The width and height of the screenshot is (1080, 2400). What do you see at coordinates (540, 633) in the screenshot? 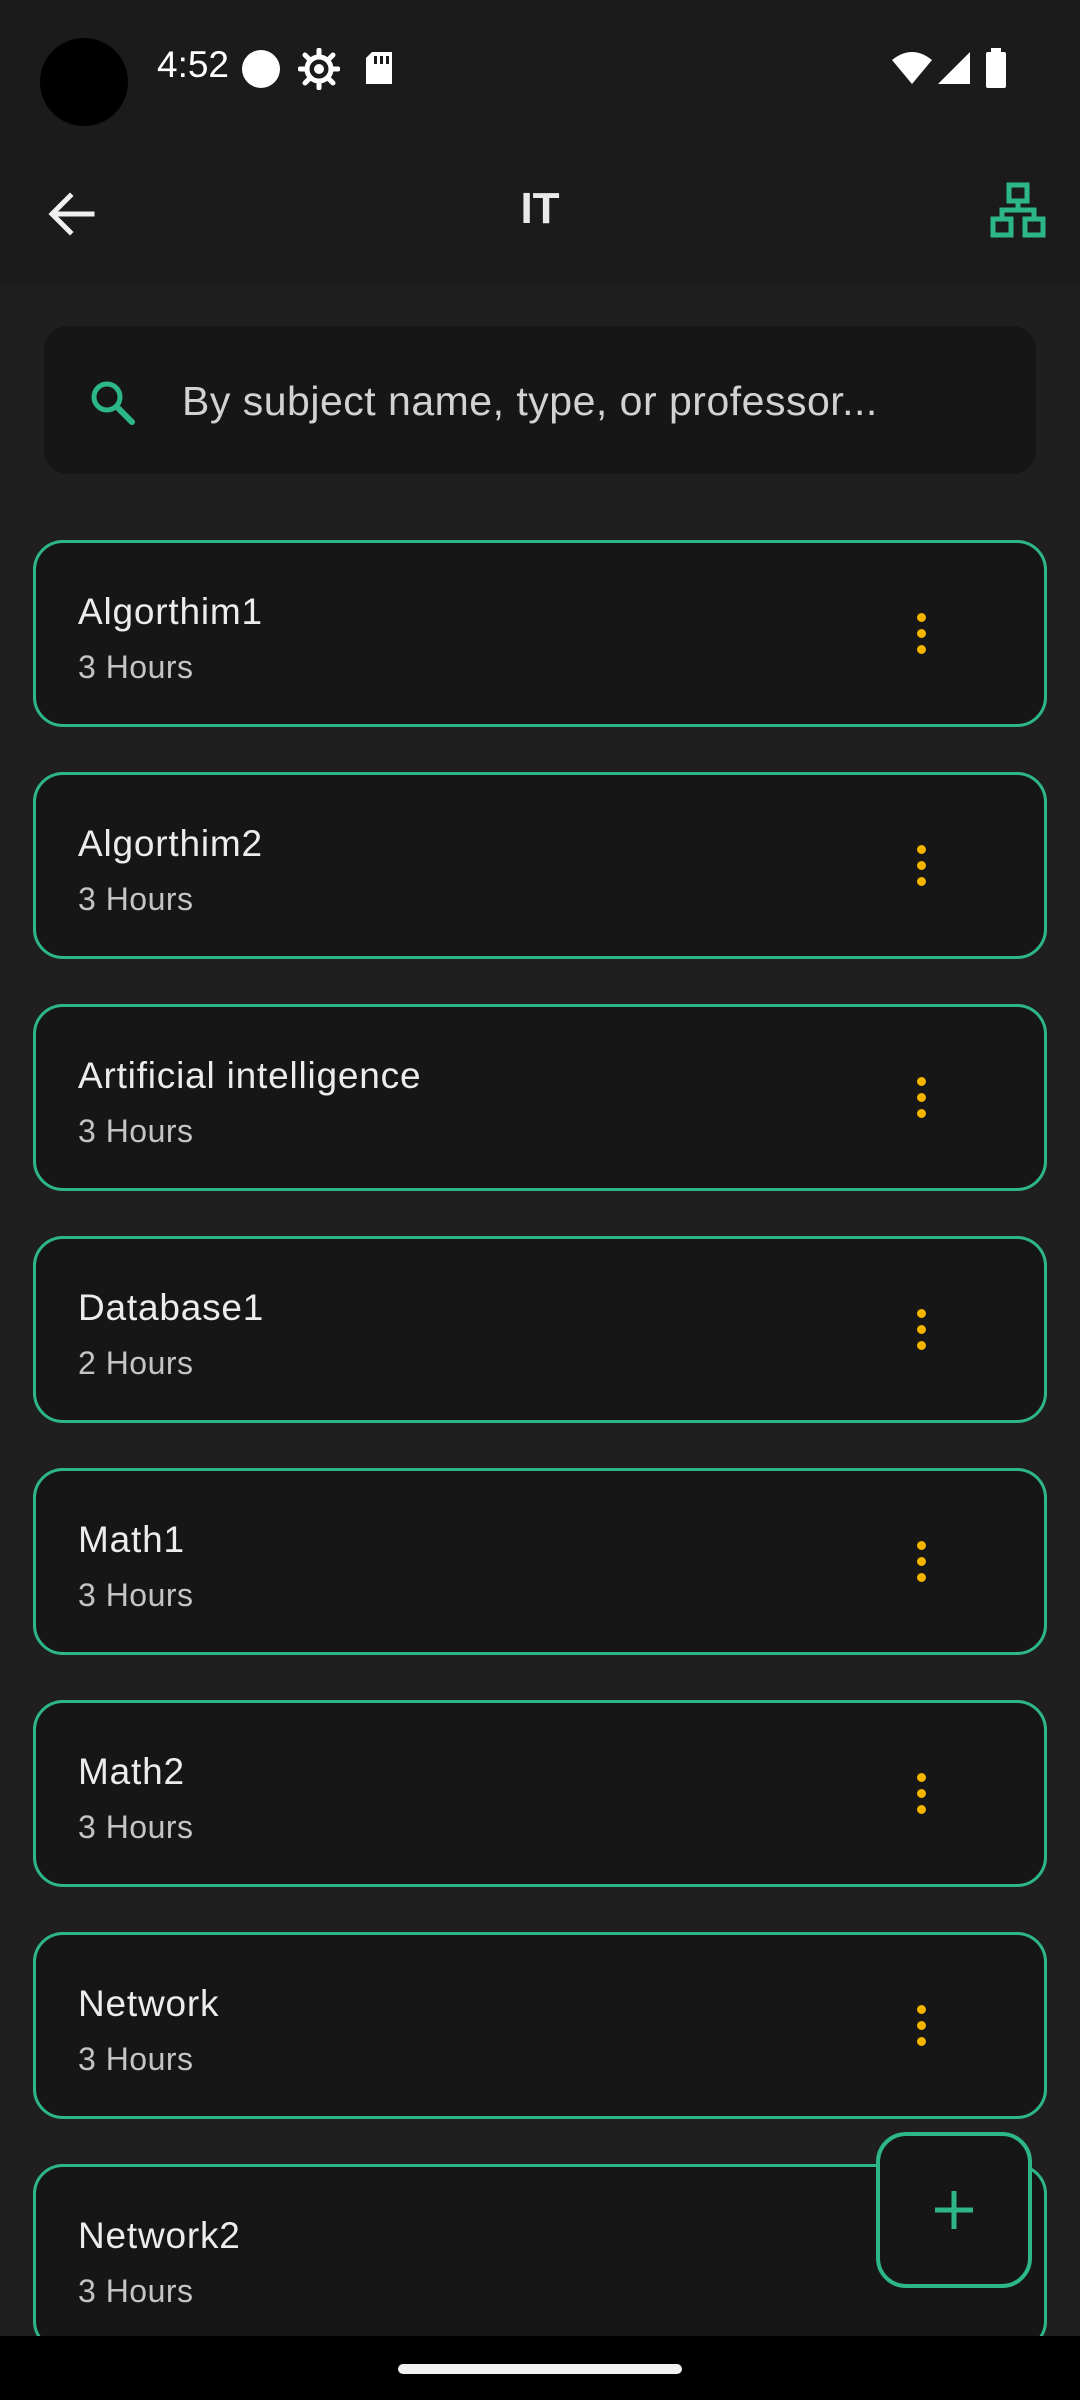
I see `subject-card: Algorthim1 3 Hours` at bounding box center [540, 633].